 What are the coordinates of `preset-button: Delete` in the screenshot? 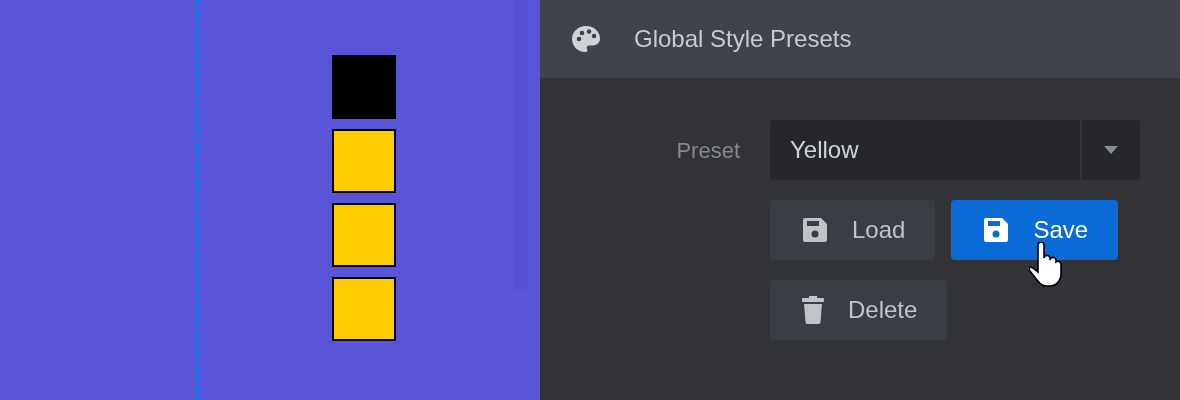 It's located at (859, 310).